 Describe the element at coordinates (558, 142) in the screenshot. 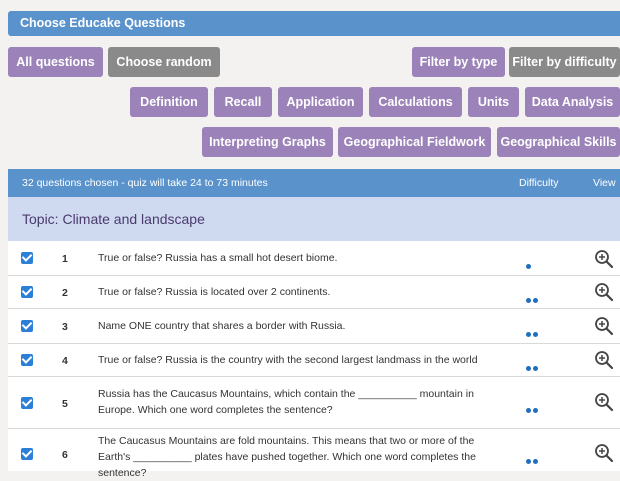

I see `type-filter-geographical-skills: Geographical Skills` at that location.